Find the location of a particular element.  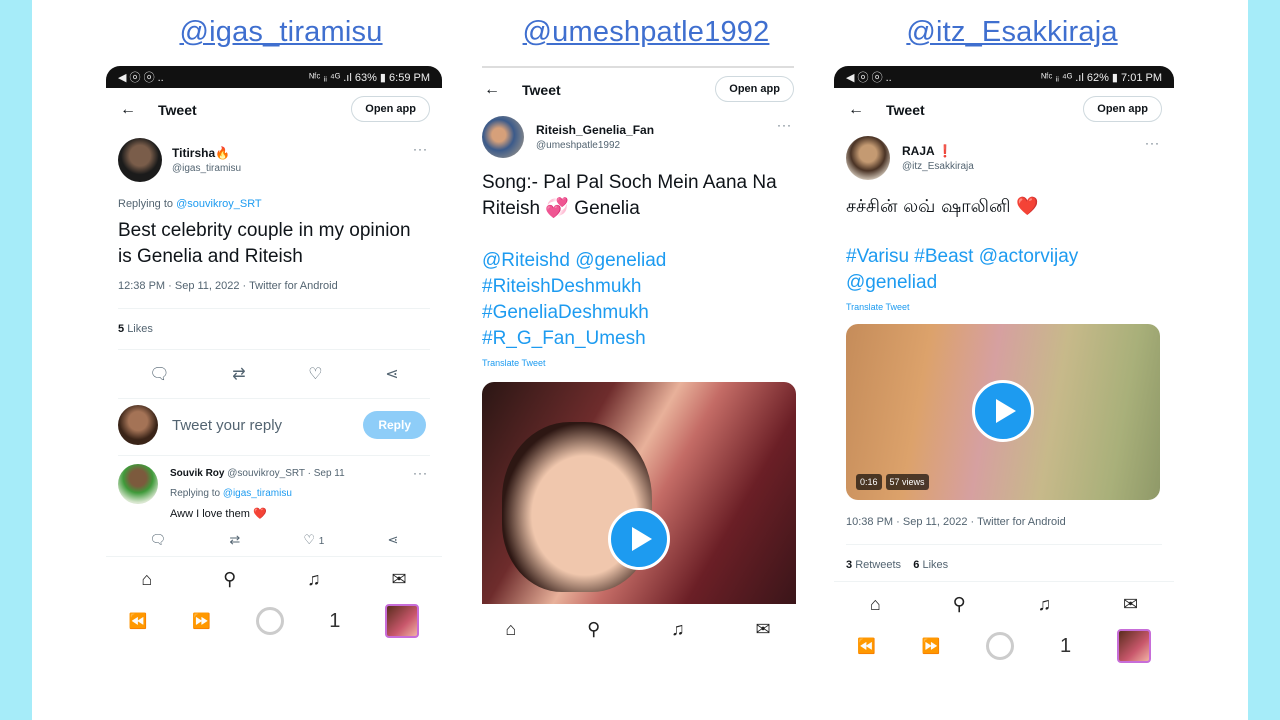

tweet-text: சச்சின் லவ் ஷாலினி ❤️ is located at coordinates (942, 206).